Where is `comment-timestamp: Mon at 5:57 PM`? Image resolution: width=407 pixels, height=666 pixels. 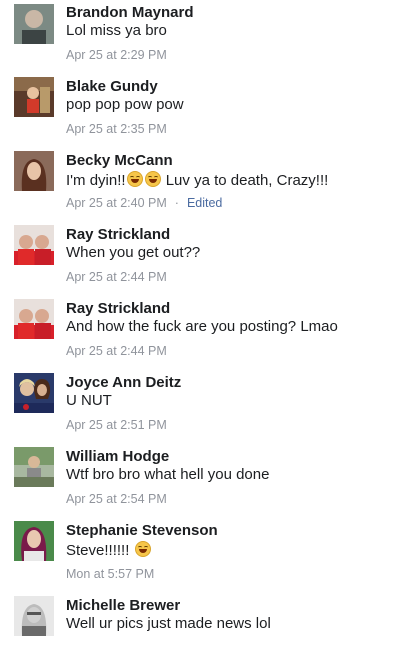 comment-timestamp: Mon at 5:57 PM is located at coordinates (110, 574).